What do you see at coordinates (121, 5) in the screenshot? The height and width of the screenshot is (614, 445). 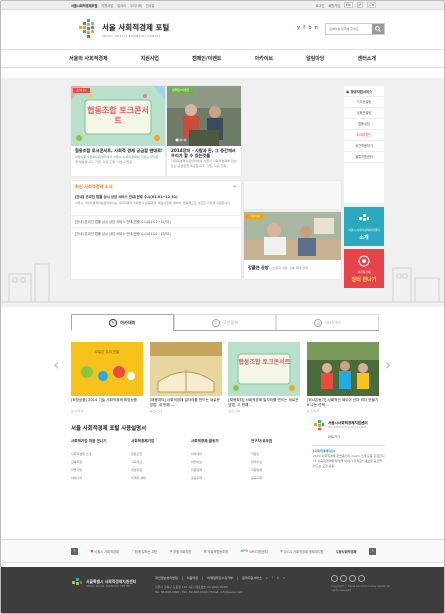 I see `topbar-link: 일자리` at bounding box center [121, 5].